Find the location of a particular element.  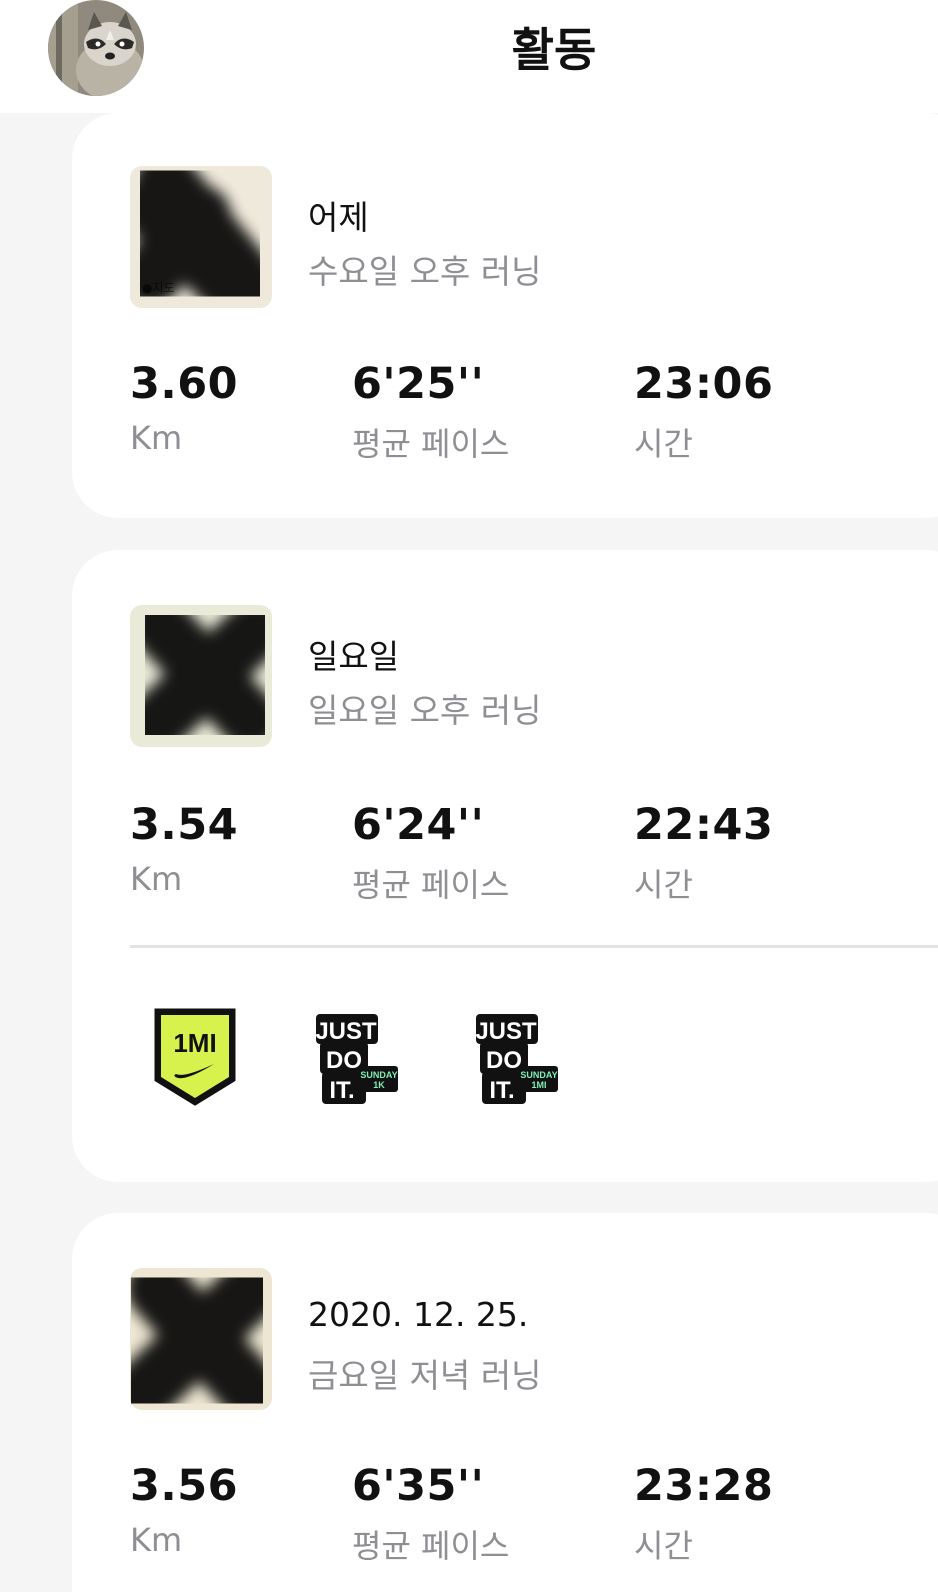

badge-text: 1MI is located at coordinates (194, 1043).